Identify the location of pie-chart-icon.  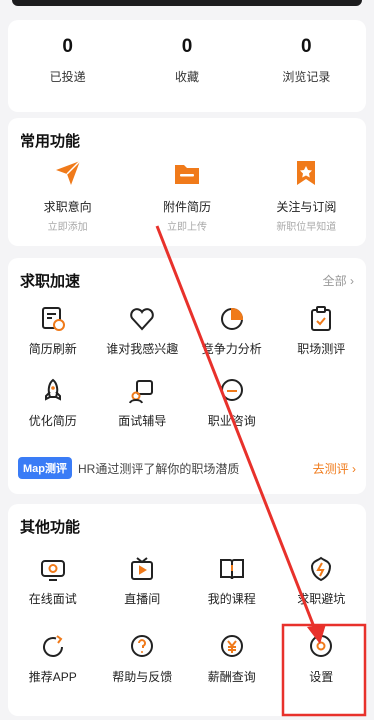
(232, 319).